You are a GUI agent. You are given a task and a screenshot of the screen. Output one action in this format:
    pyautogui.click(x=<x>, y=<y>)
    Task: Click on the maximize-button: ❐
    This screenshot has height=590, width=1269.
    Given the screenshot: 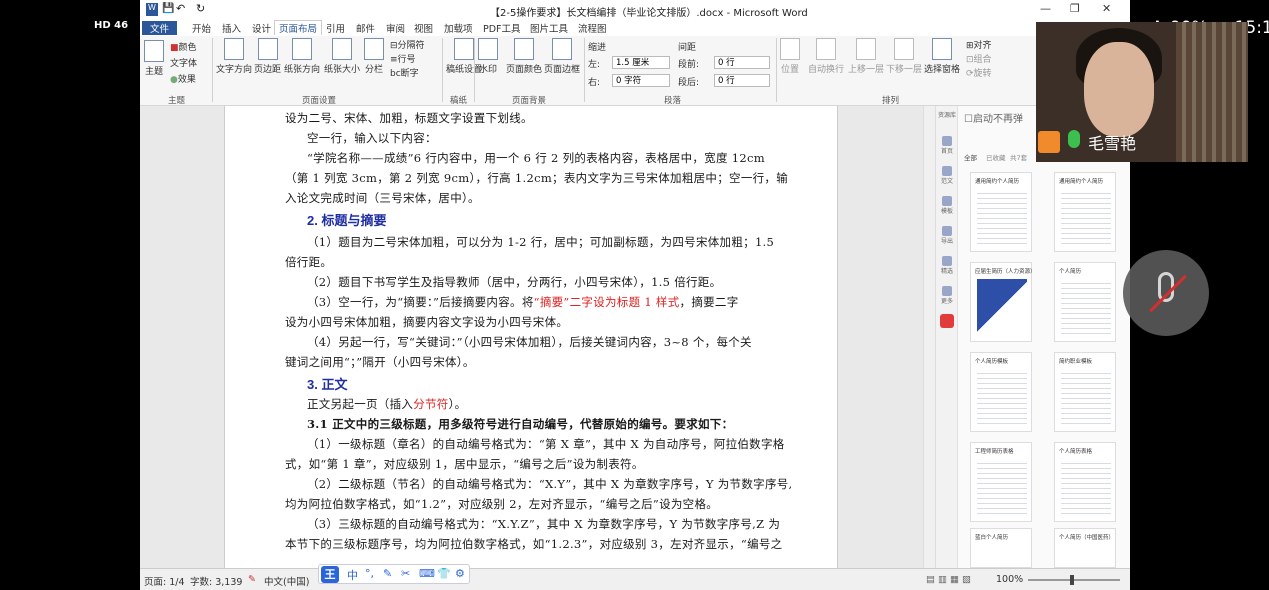 What is the action you would take?
    pyautogui.click(x=1075, y=8)
    